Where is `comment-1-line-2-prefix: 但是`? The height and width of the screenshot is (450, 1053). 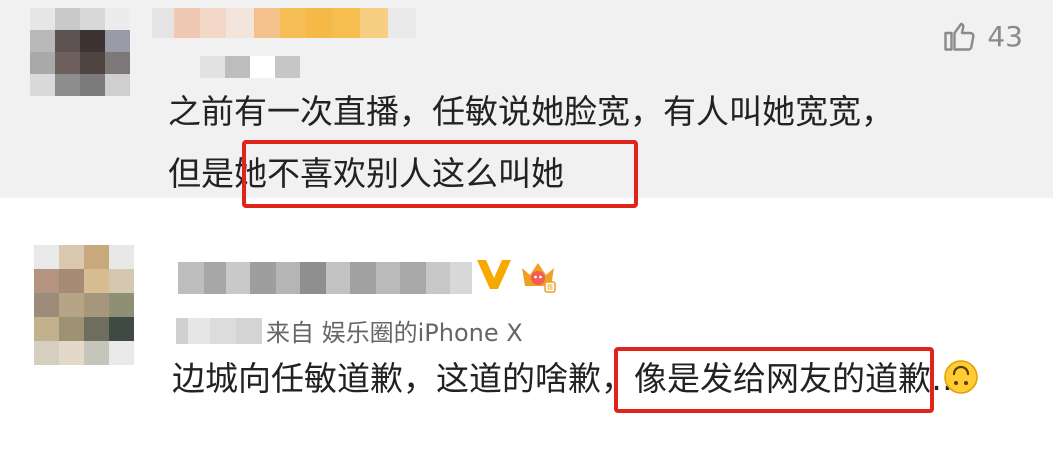
comment-1-line-2-prefix: 但是 is located at coordinates (201, 173).